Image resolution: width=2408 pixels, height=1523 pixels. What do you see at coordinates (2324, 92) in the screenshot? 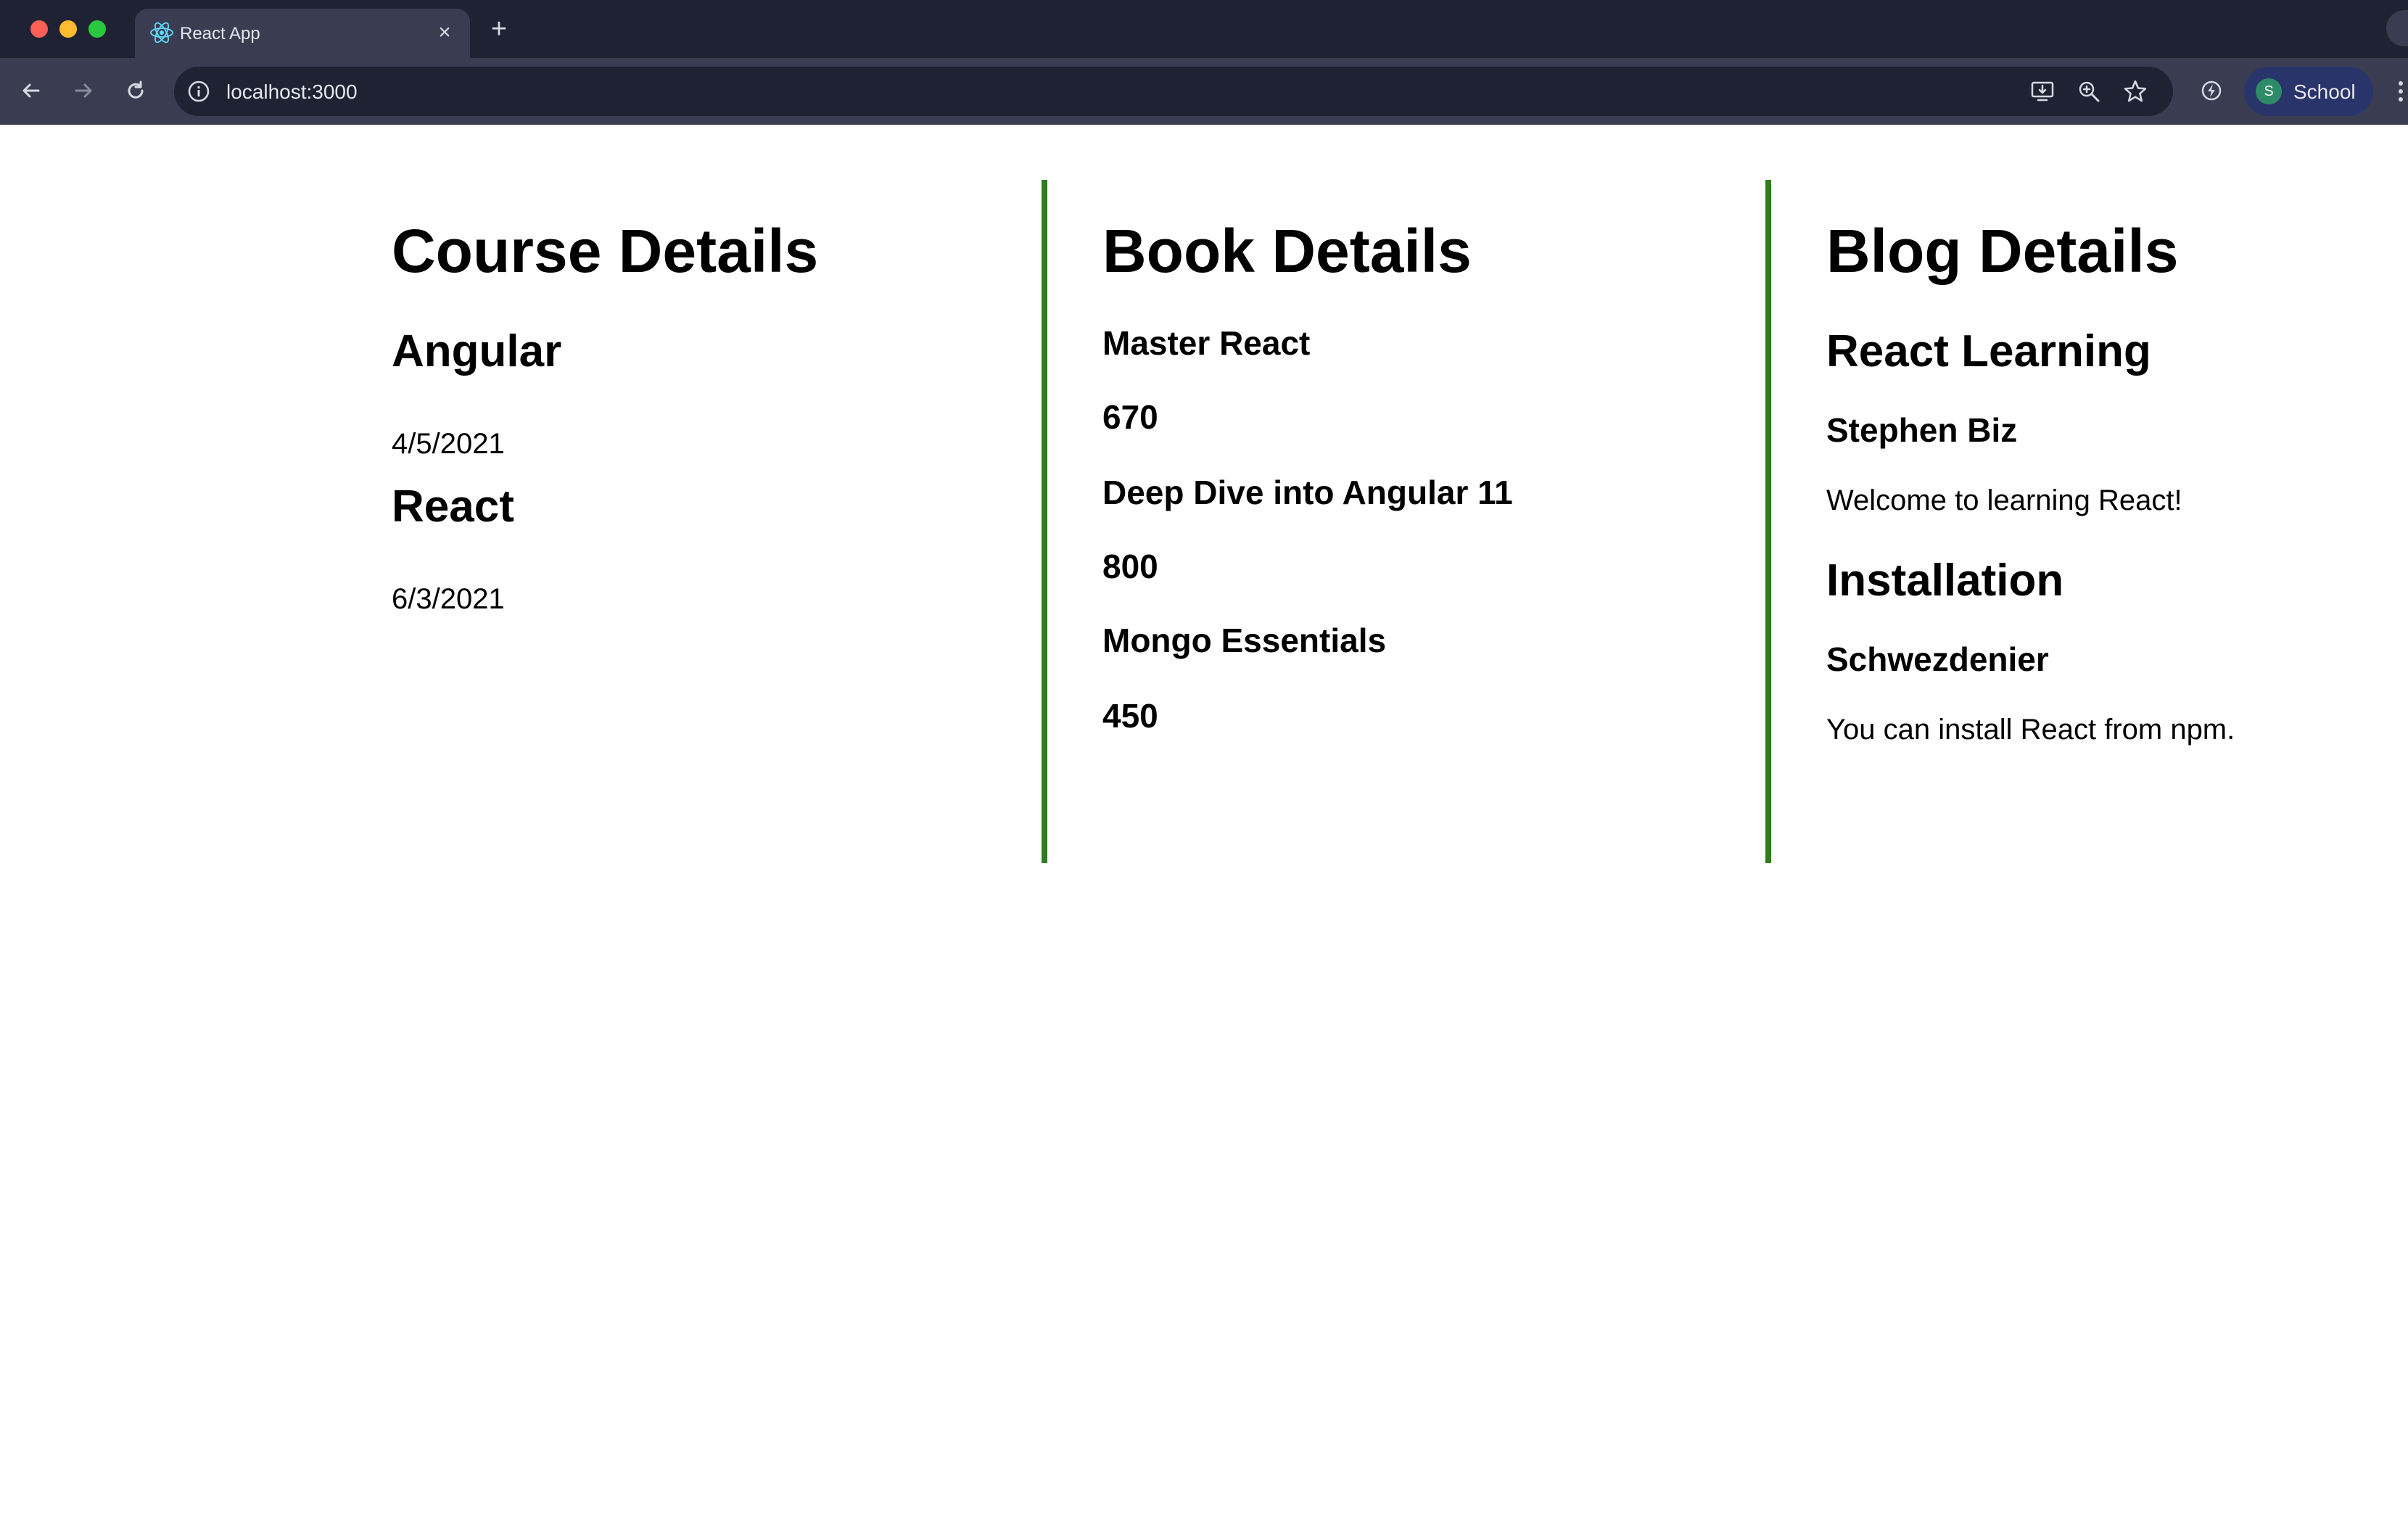
I see `profile-name: School` at bounding box center [2324, 92].